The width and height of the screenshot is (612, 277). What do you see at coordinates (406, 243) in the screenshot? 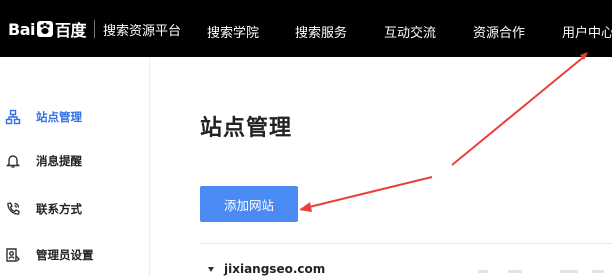
I see `content-divider` at bounding box center [406, 243].